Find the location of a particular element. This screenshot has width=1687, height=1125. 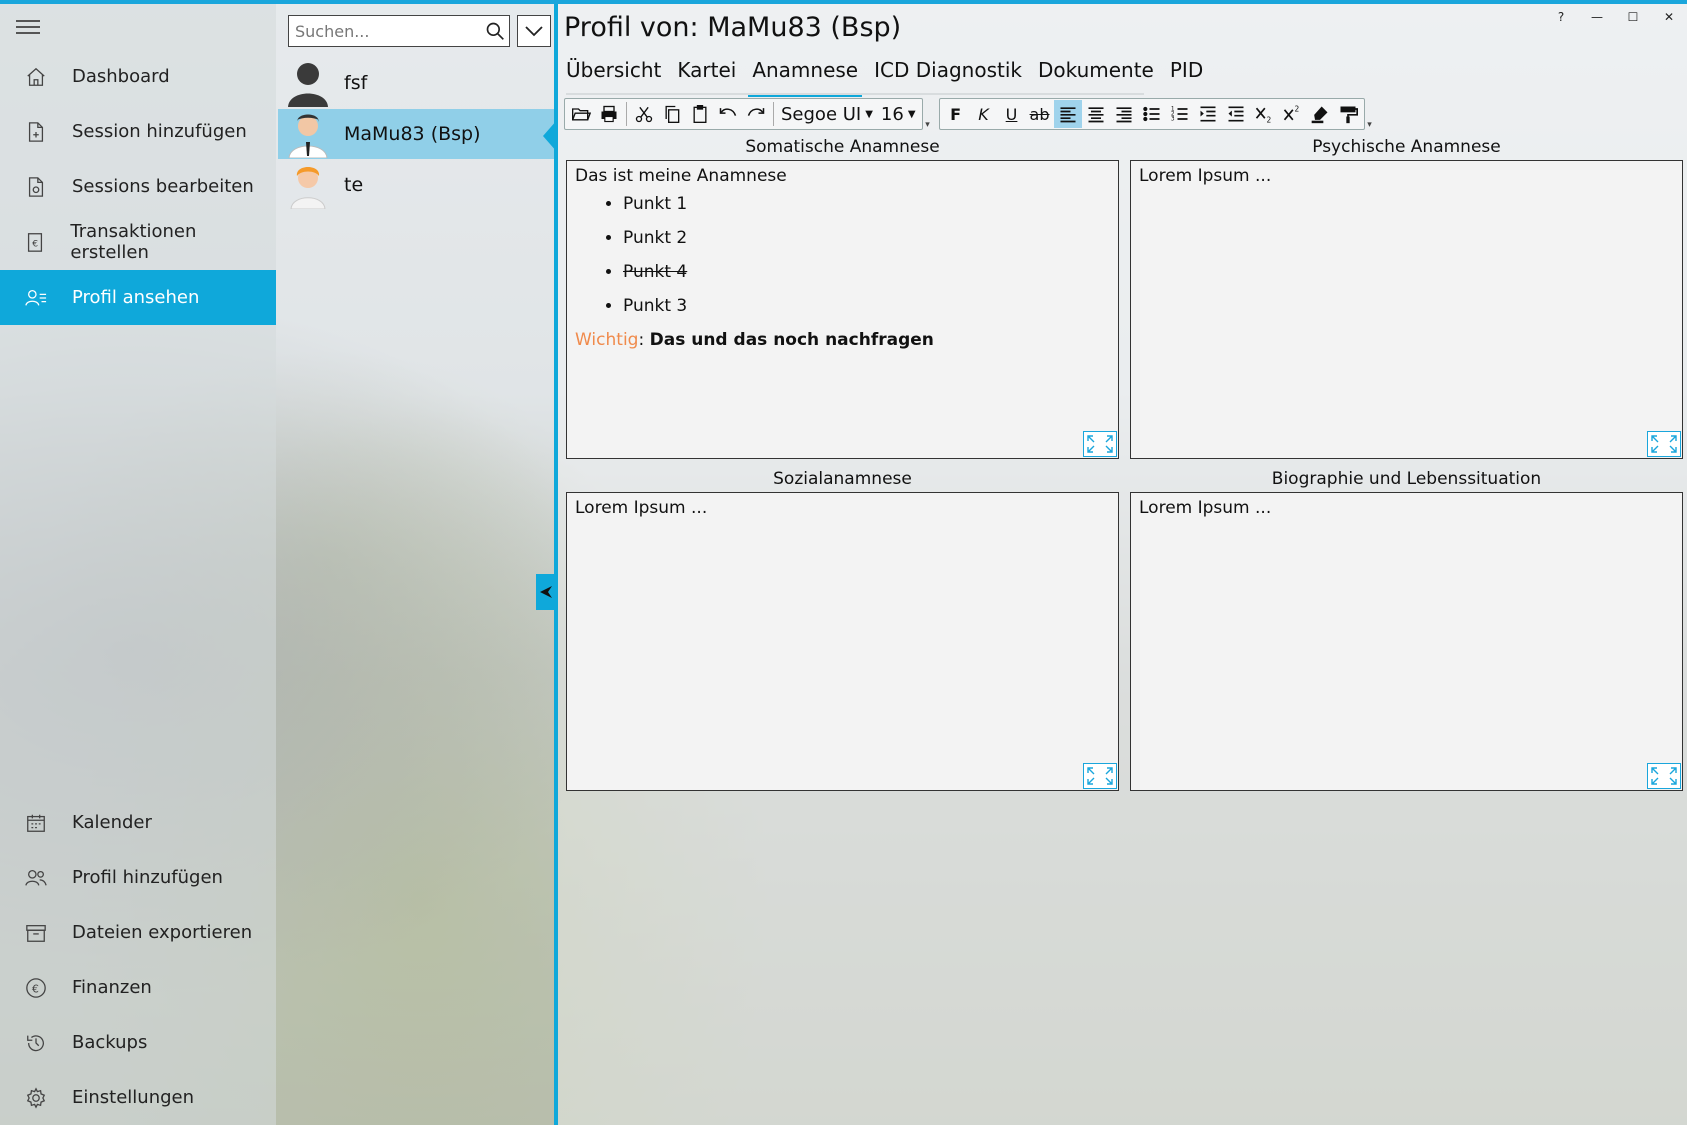

euro-circle-icon: € is located at coordinates (36, 988).